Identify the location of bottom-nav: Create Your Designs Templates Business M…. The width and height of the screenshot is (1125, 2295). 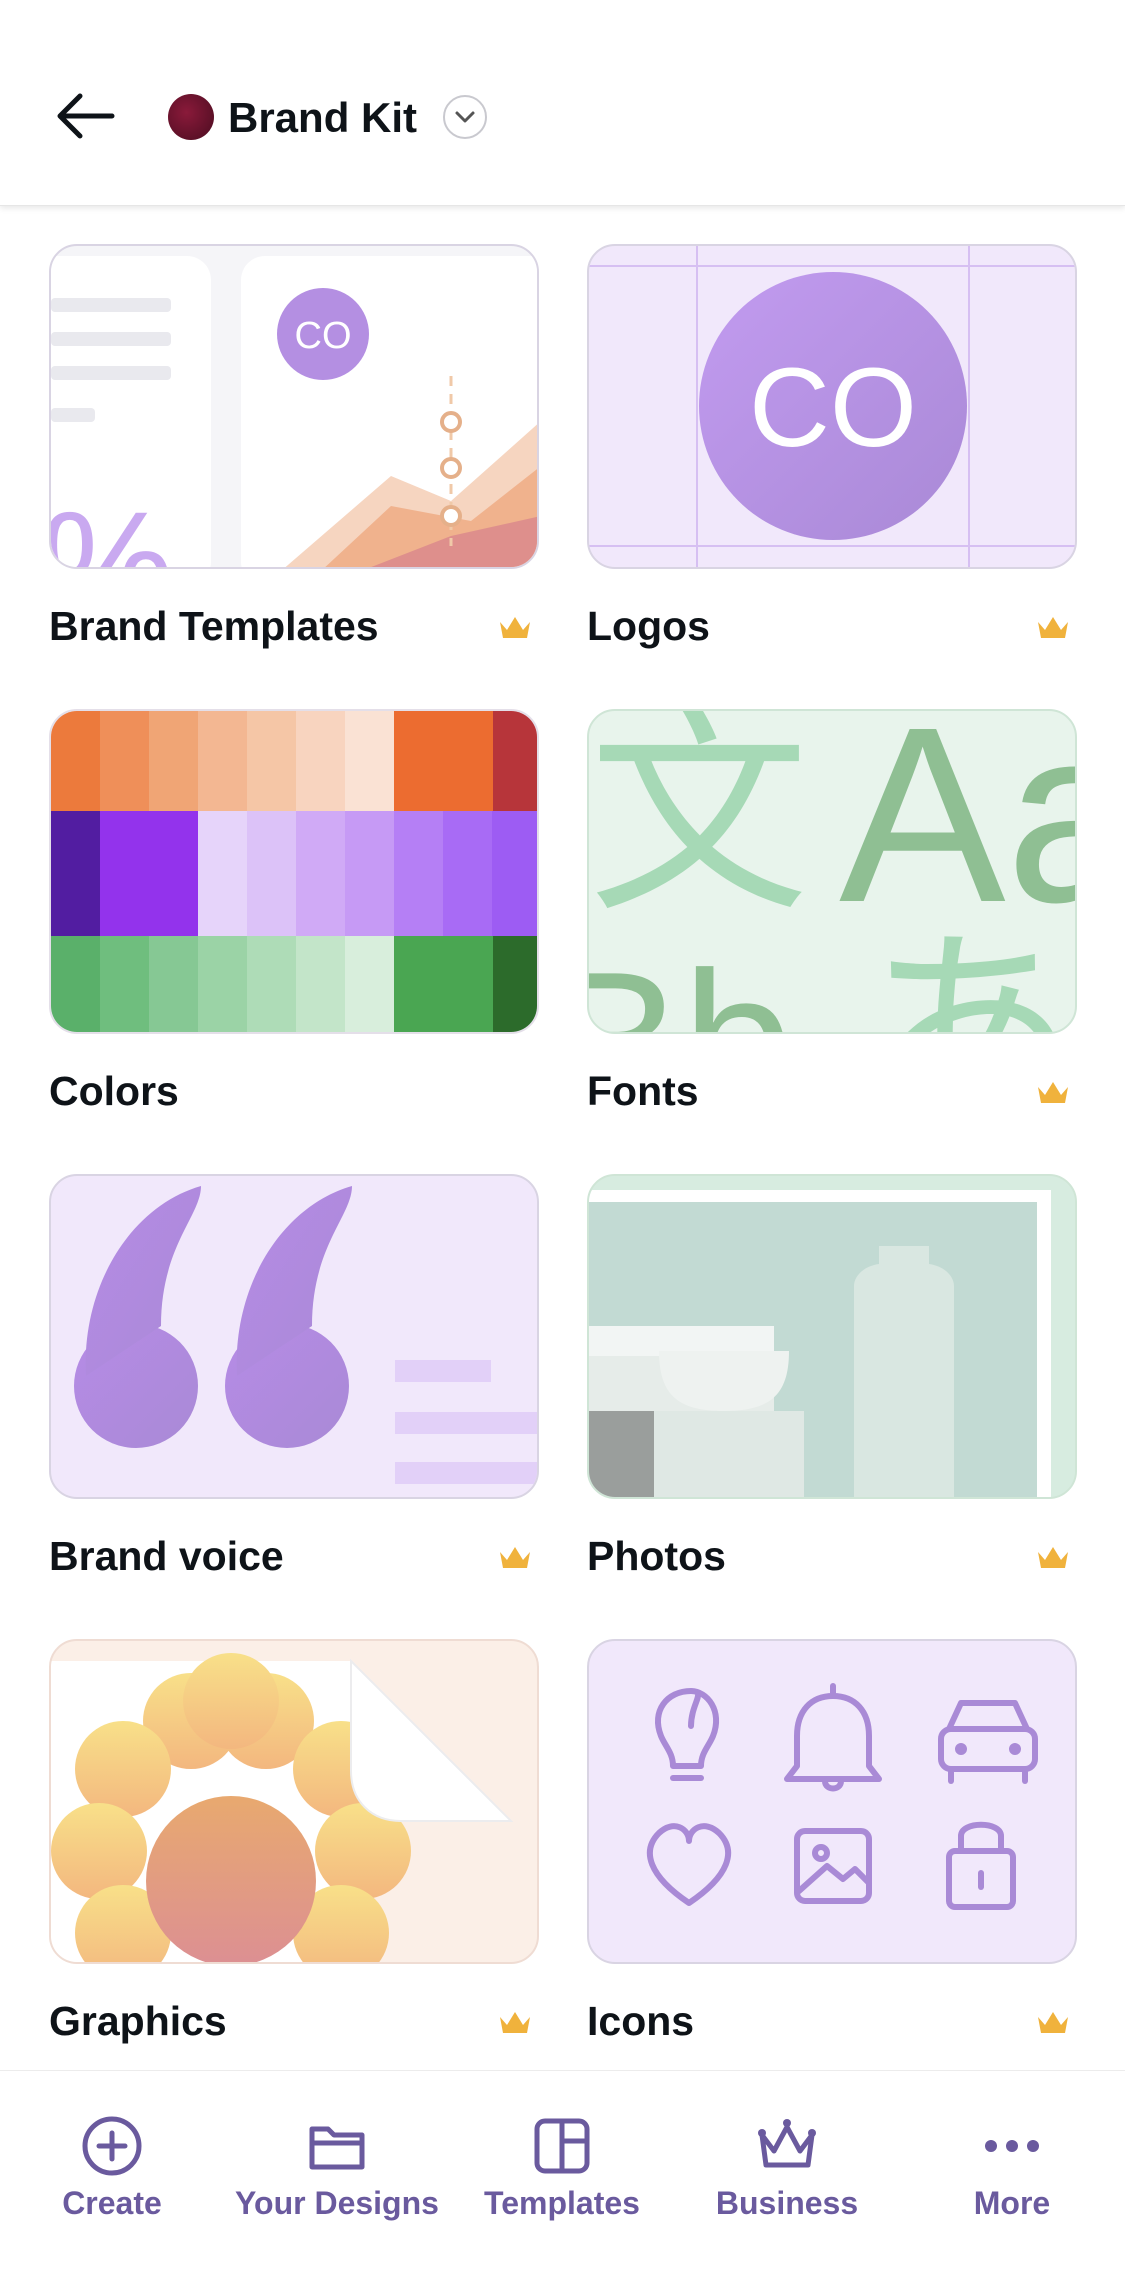
(562, 2182).